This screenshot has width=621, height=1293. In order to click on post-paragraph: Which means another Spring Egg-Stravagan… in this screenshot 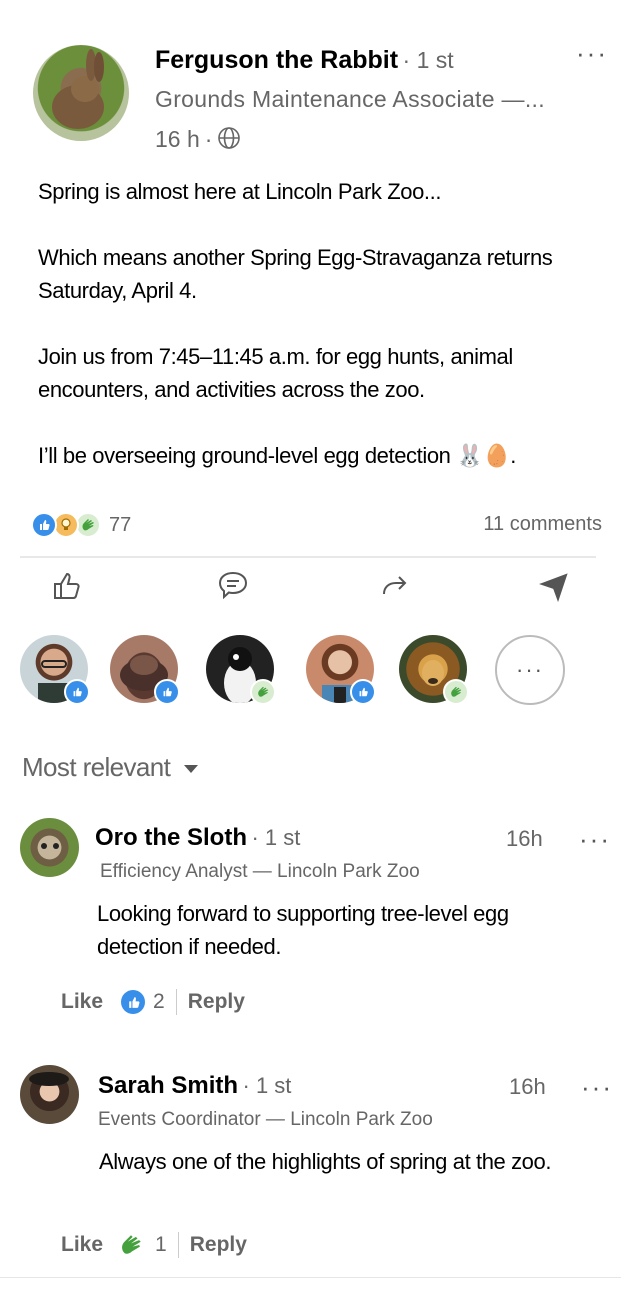, I will do `click(295, 274)`.